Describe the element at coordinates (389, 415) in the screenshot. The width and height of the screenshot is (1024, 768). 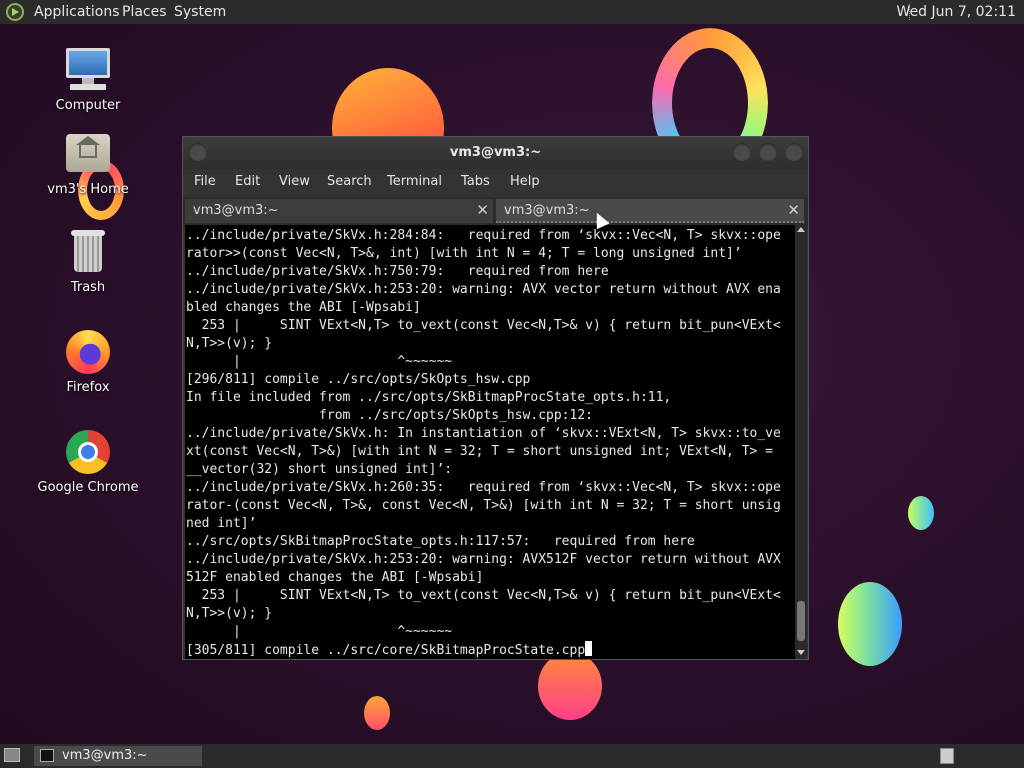
I see `terminal-line: from ../src/opts/SkOpts_hsw.cpp:12:` at that location.